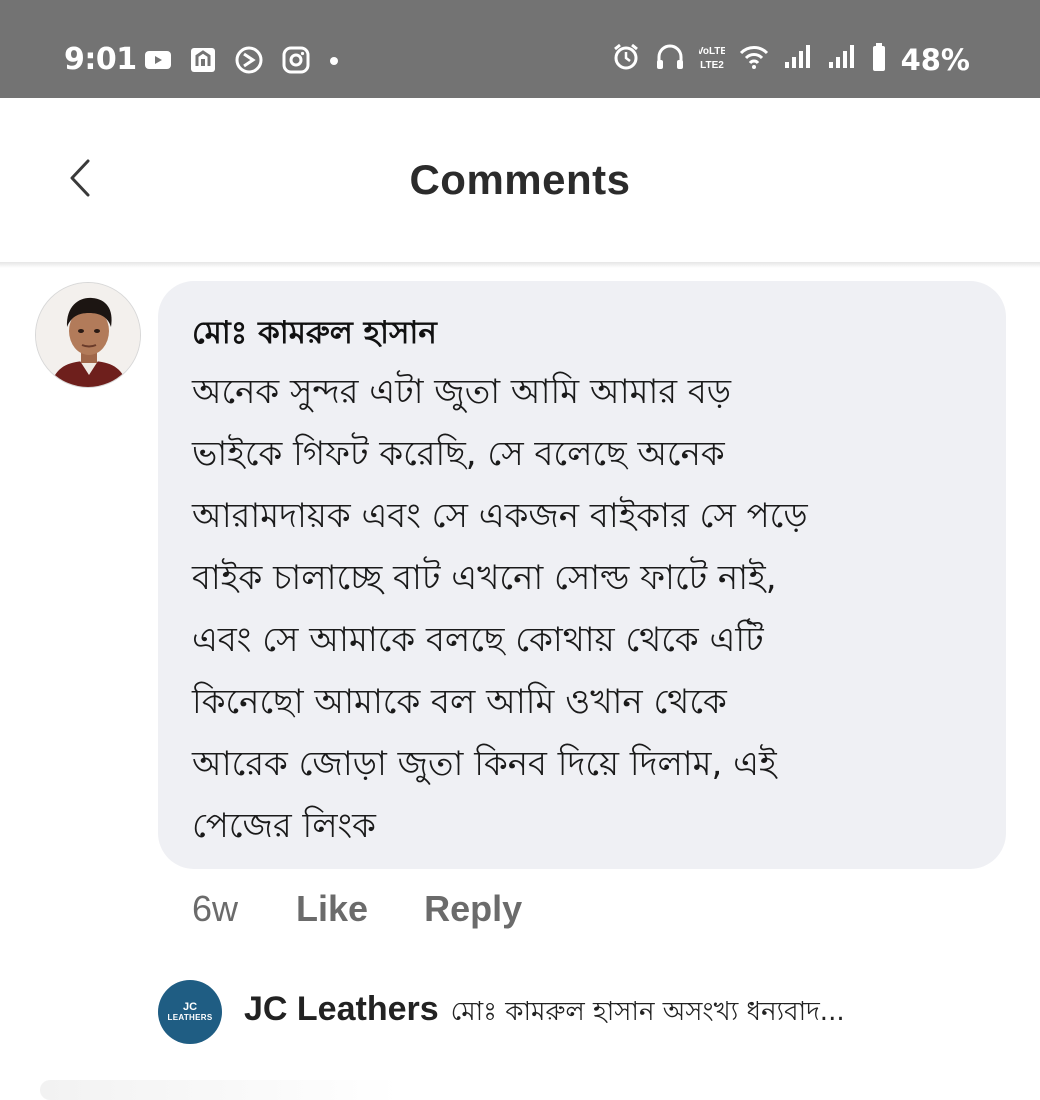 The height and width of the screenshot is (1100, 1040). I want to click on wifi-icon, so click(754, 59).